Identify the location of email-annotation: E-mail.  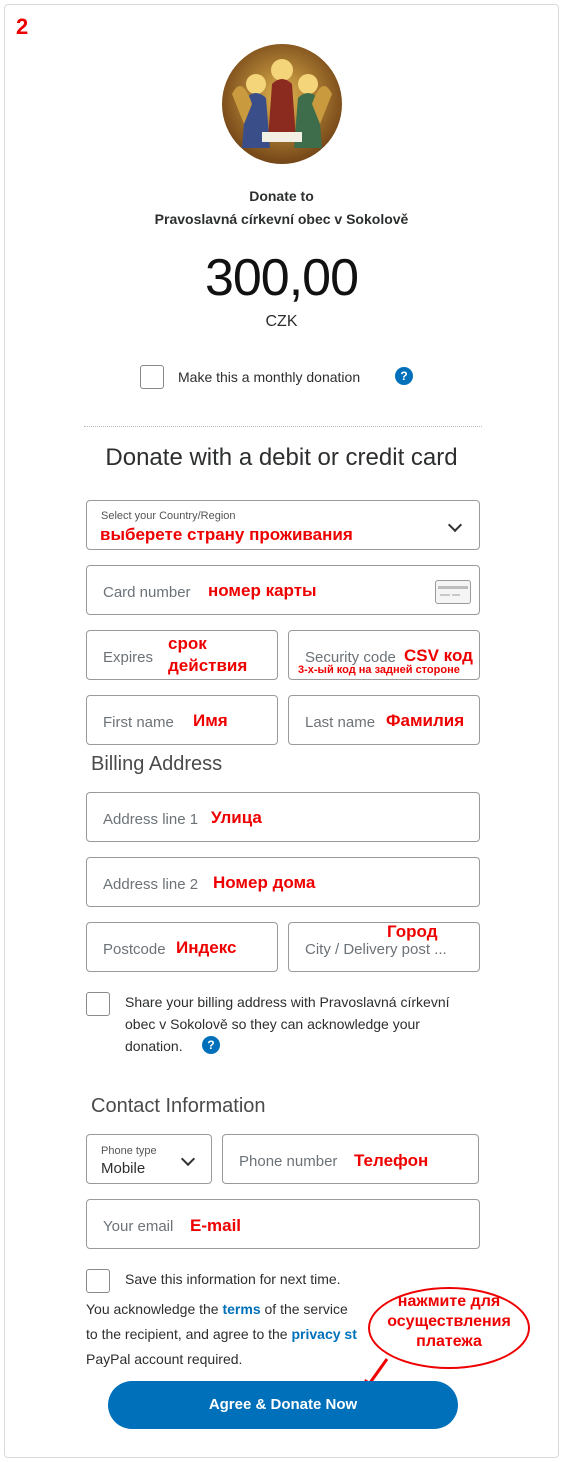
(216, 1225).